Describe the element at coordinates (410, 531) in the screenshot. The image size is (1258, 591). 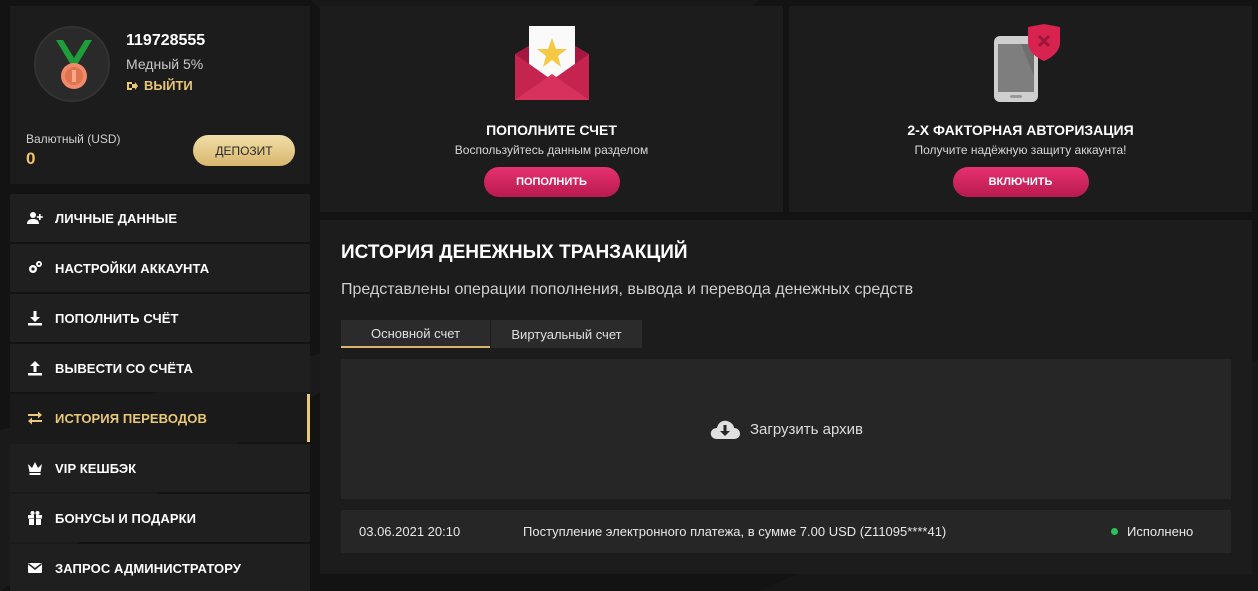
I see `transaction-date: 03.06.2021 20:10` at that location.